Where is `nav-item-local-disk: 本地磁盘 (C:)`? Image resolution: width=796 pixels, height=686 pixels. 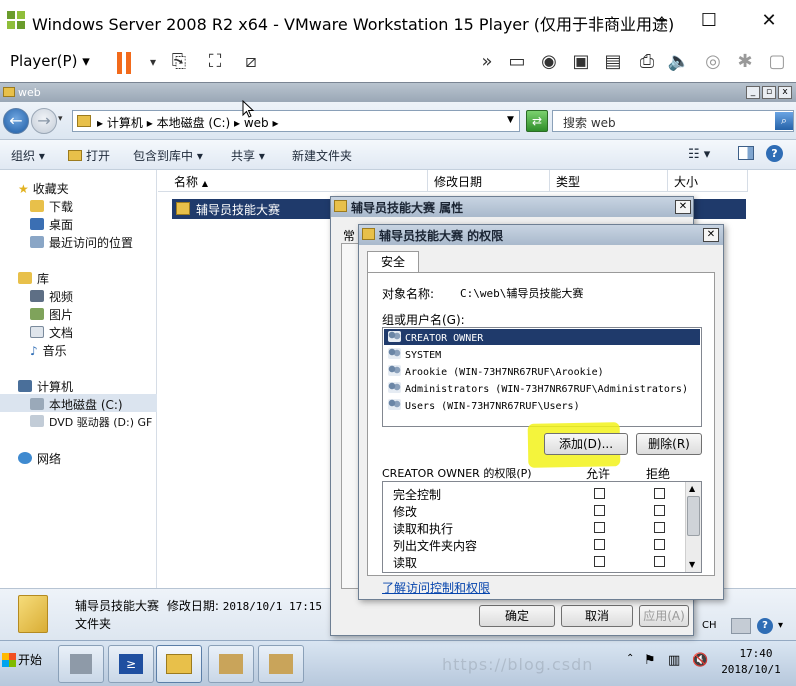 nav-item-local-disk: 本地磁盘 (C:) is located at coordinates (76, 404).